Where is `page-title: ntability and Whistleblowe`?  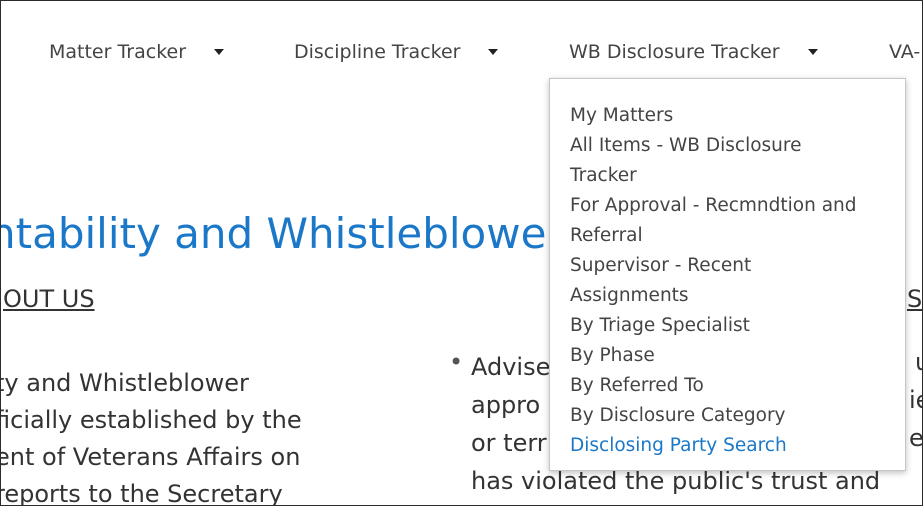
page-title: ntability and Whistleblowe is located at coordinates (273, 233).